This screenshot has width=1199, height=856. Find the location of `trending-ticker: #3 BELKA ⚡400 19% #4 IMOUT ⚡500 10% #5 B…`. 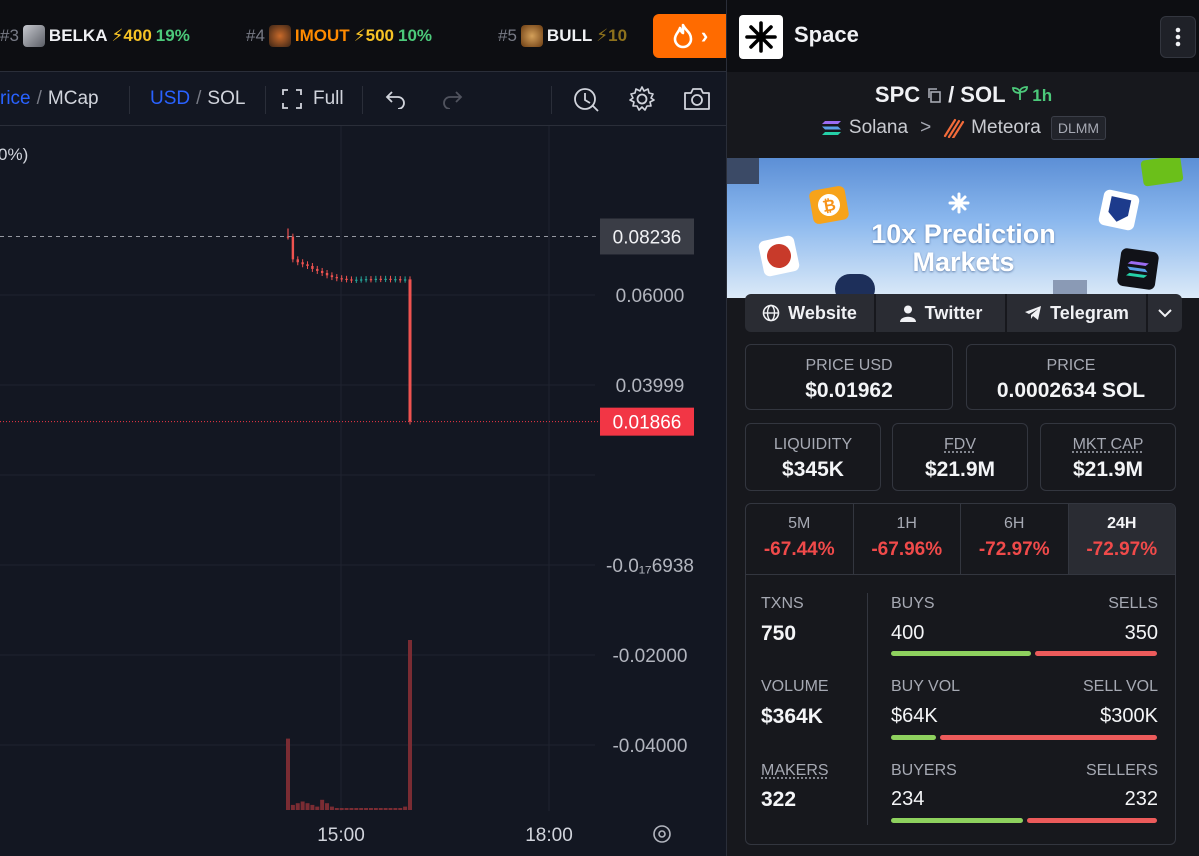

trending-ticker: #3 BELKA ⚡400 19% #4 IMOUT ⚡500 10% #5 B… is located at coordinates (363, 36).